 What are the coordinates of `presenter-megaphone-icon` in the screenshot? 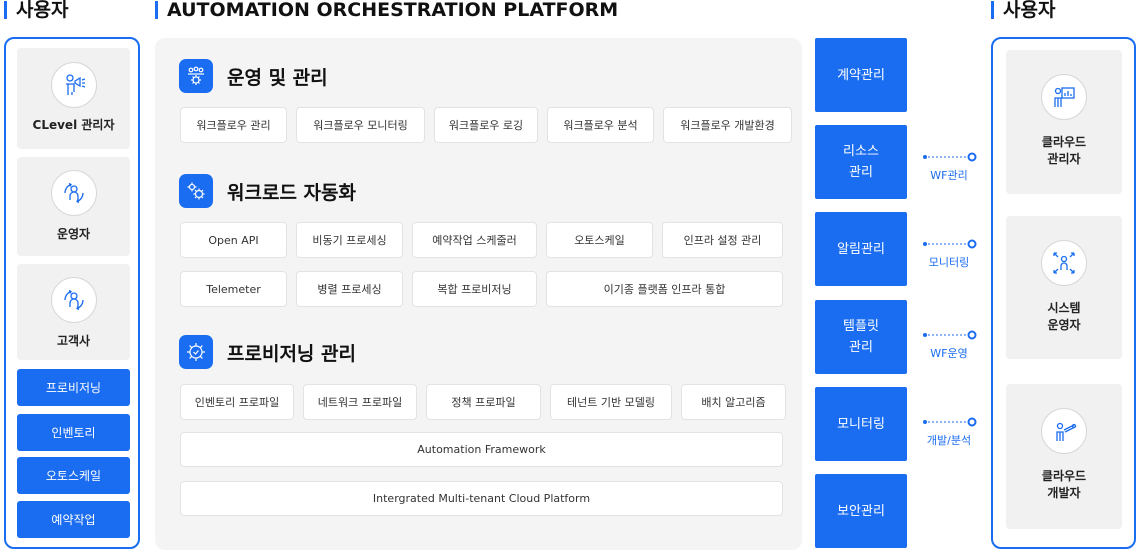 It's located at (73, 85).